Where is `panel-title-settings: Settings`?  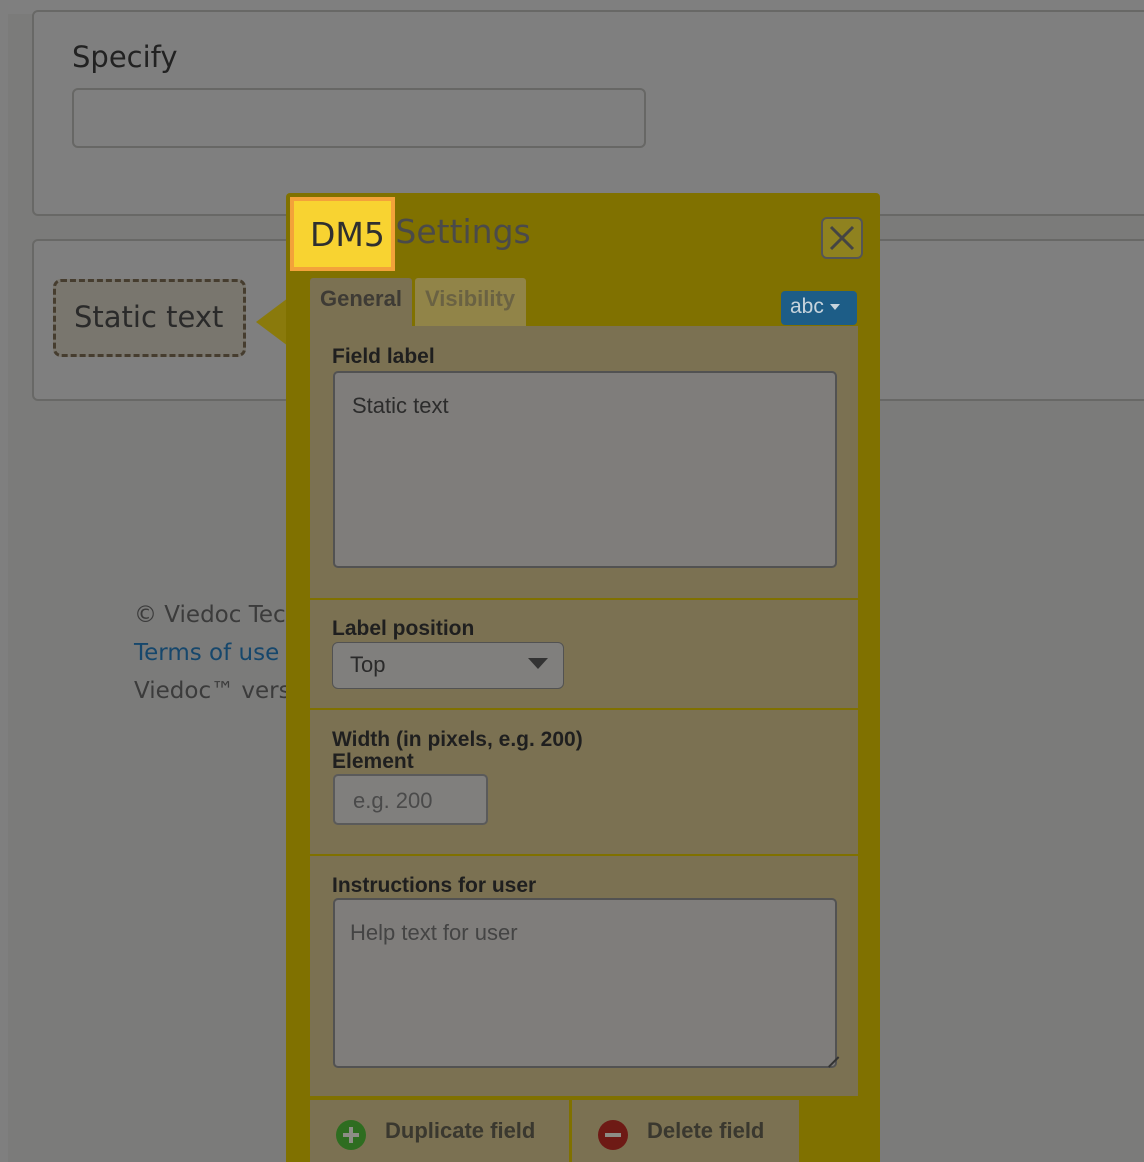 panel-title-settings: Settings is located at coordinates (463, 231).